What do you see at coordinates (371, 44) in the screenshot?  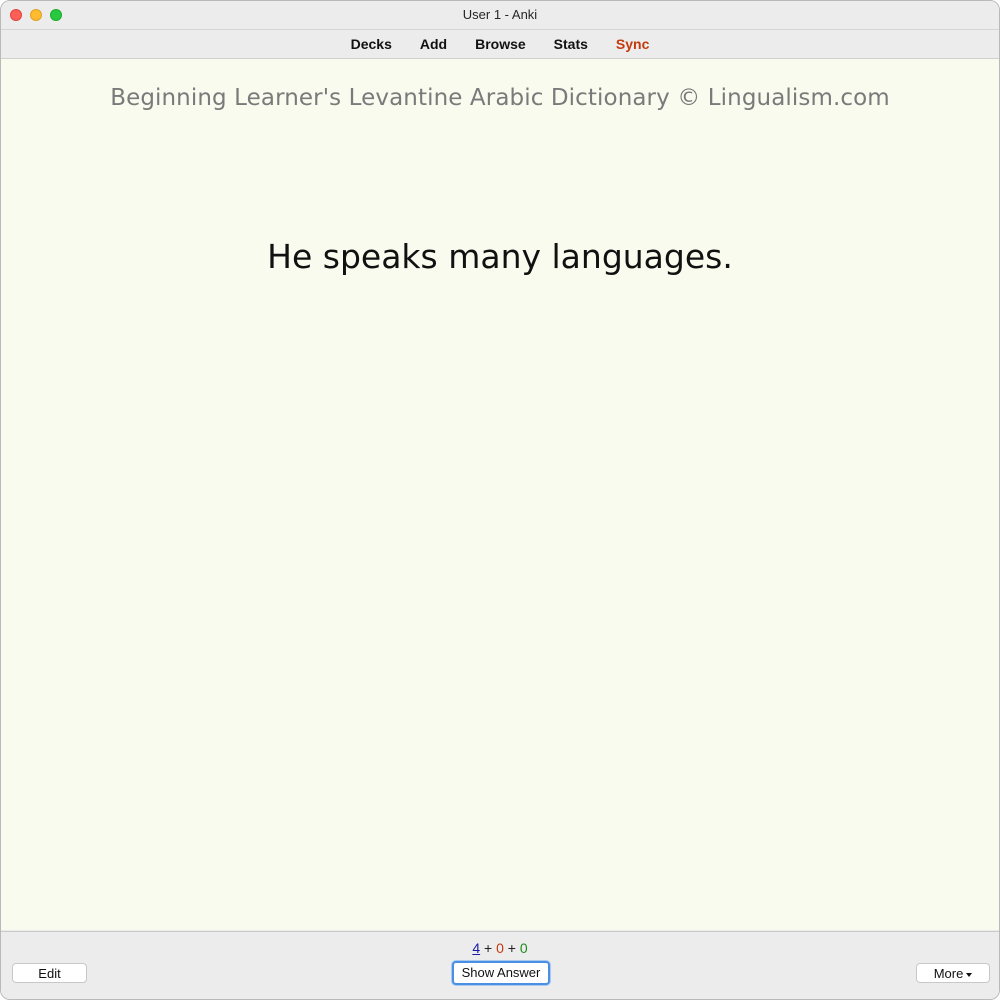 I see `toolbar-decks-link: Decks` at bounding box center [371, 44].